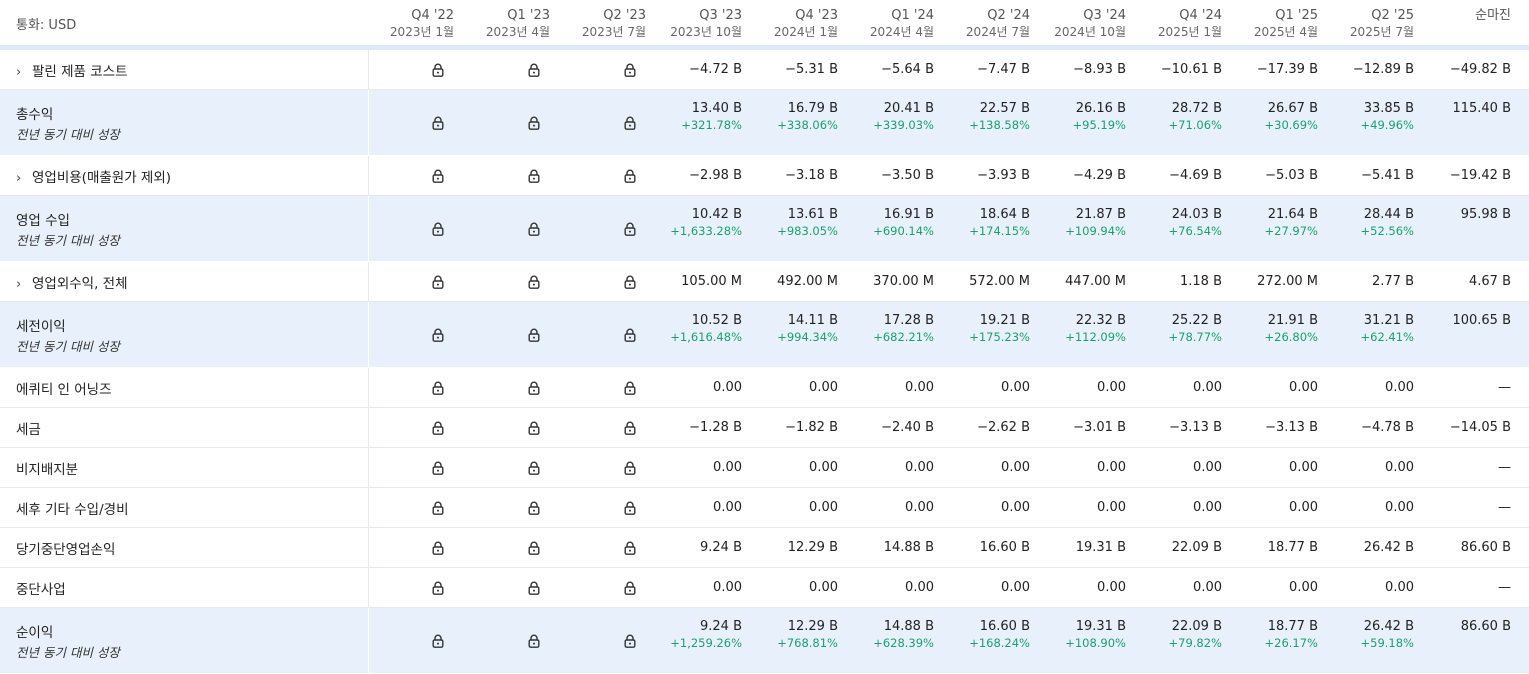  What do you see at coordinates (907, 427) in the screenshot?
I see `value: −2.40 B` at bounding box center [907, 427].